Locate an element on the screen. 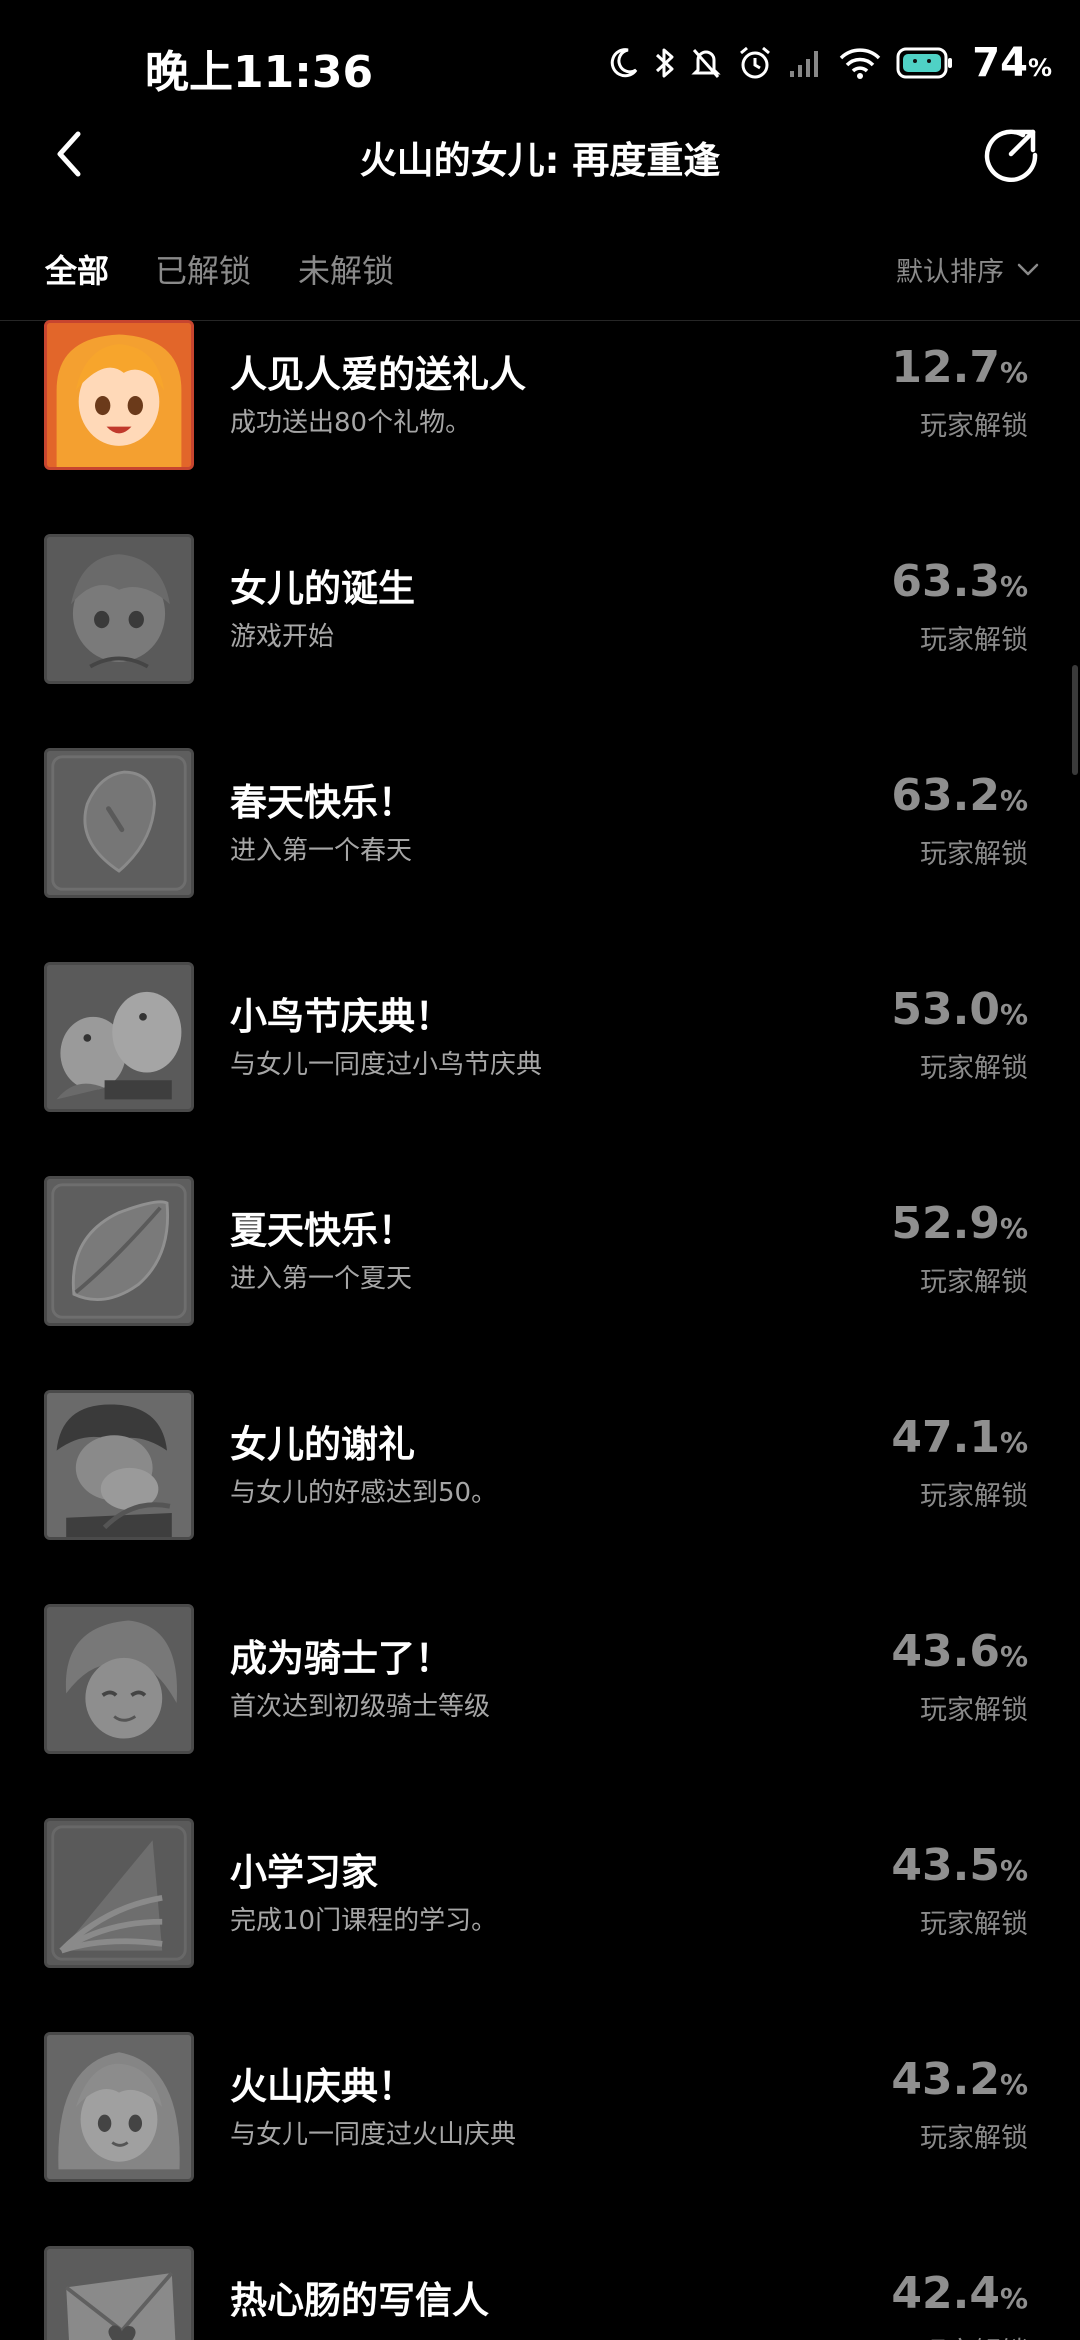 The width and height of the screenshot is (1080, 2340). achievement-title: 成为骑士了！ is located at coordinates (341, 1658).